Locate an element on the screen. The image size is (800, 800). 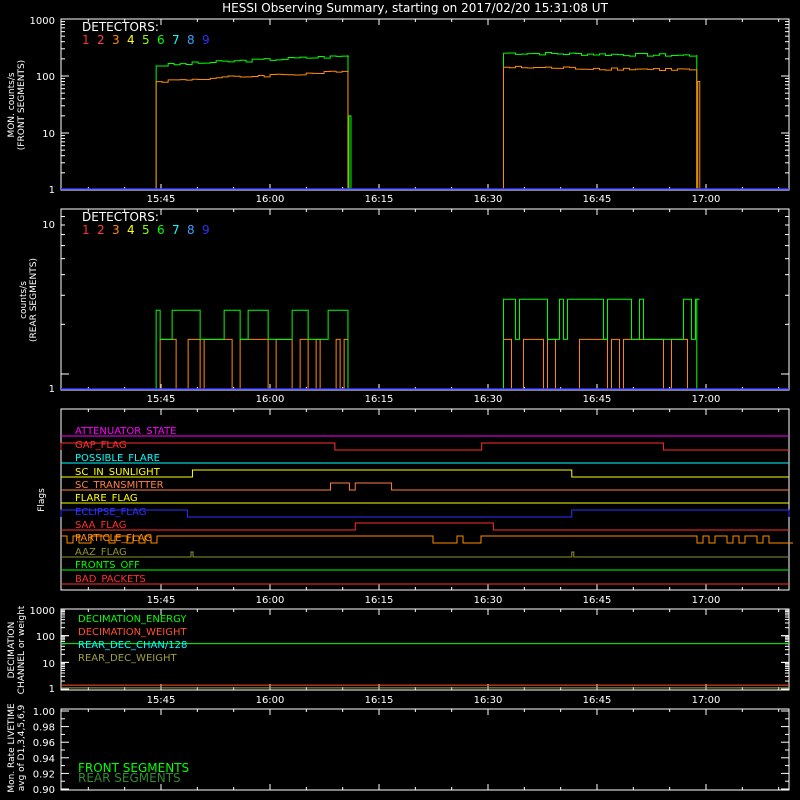
front-ylabel-line2: (FRONT SEGMENTS) is located at coordinates (22, 105).